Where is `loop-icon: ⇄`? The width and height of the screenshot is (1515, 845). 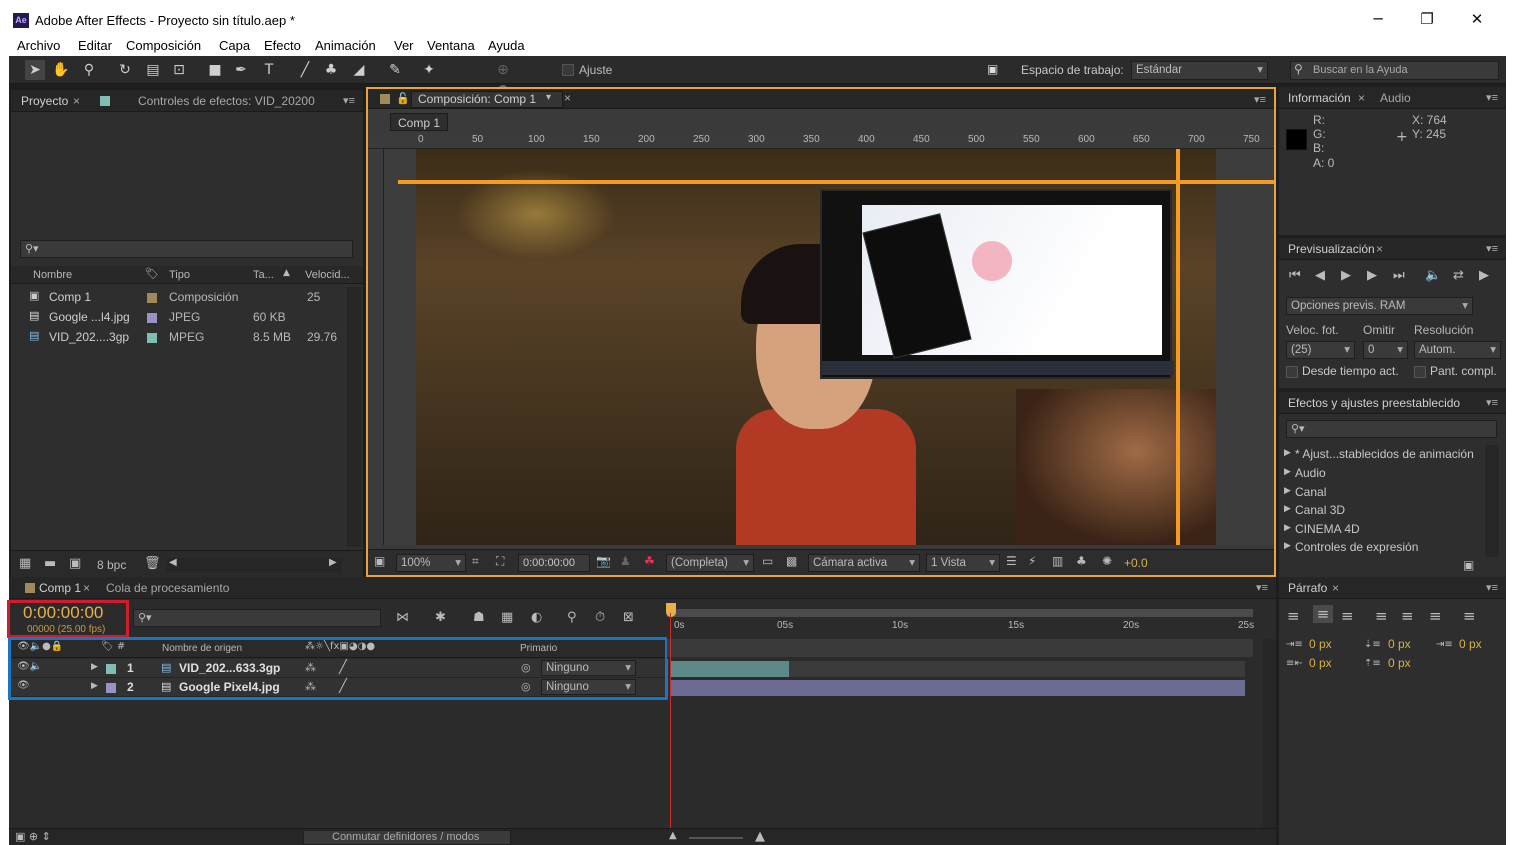 loop-icon: ⇄ is located at coordinates (1458, 275).